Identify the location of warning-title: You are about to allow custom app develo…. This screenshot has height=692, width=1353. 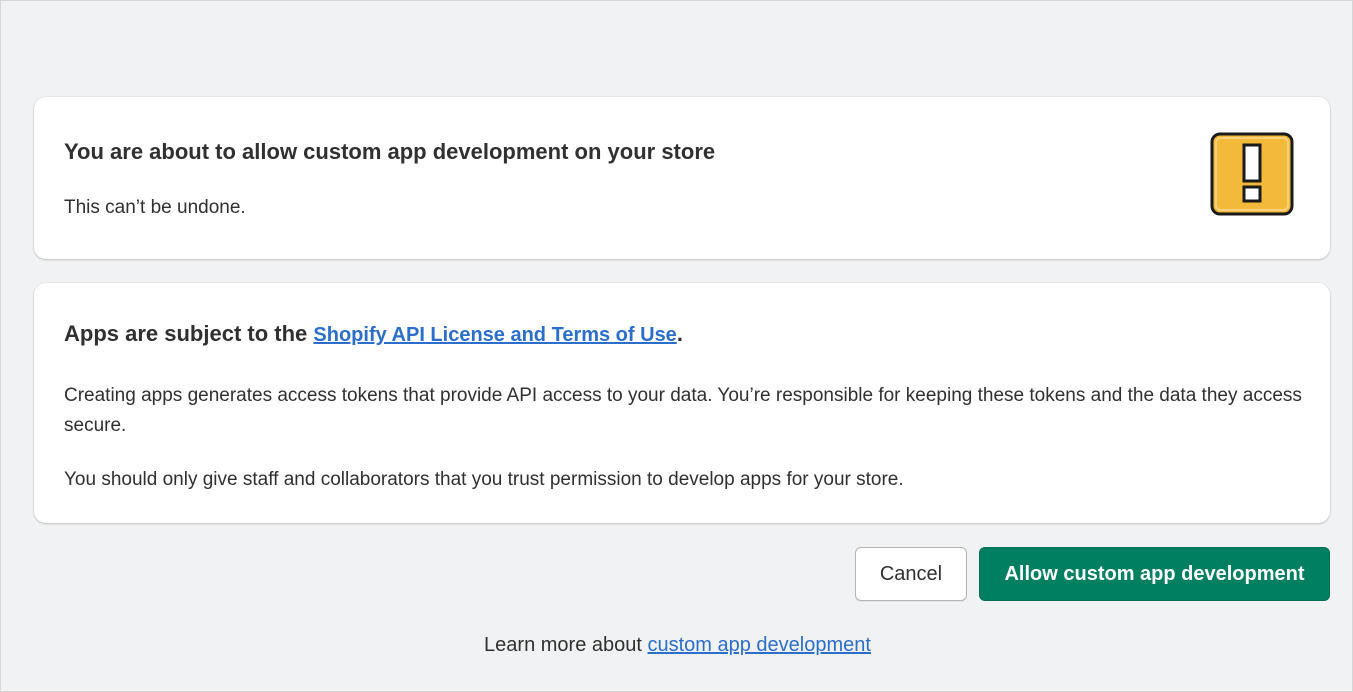
(390, 151).